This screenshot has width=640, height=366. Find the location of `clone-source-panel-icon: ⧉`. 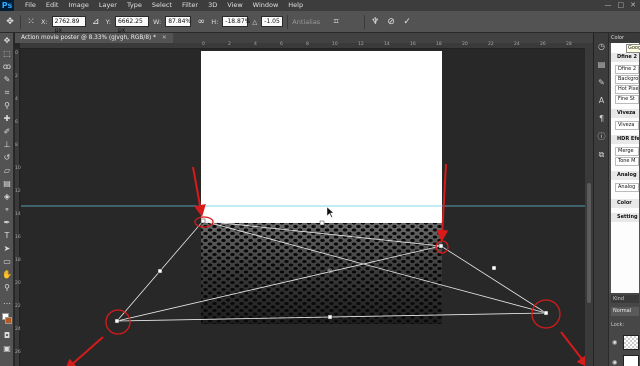

clone-source-panel-icon: ⧉ is located at coordinates (601, 154).